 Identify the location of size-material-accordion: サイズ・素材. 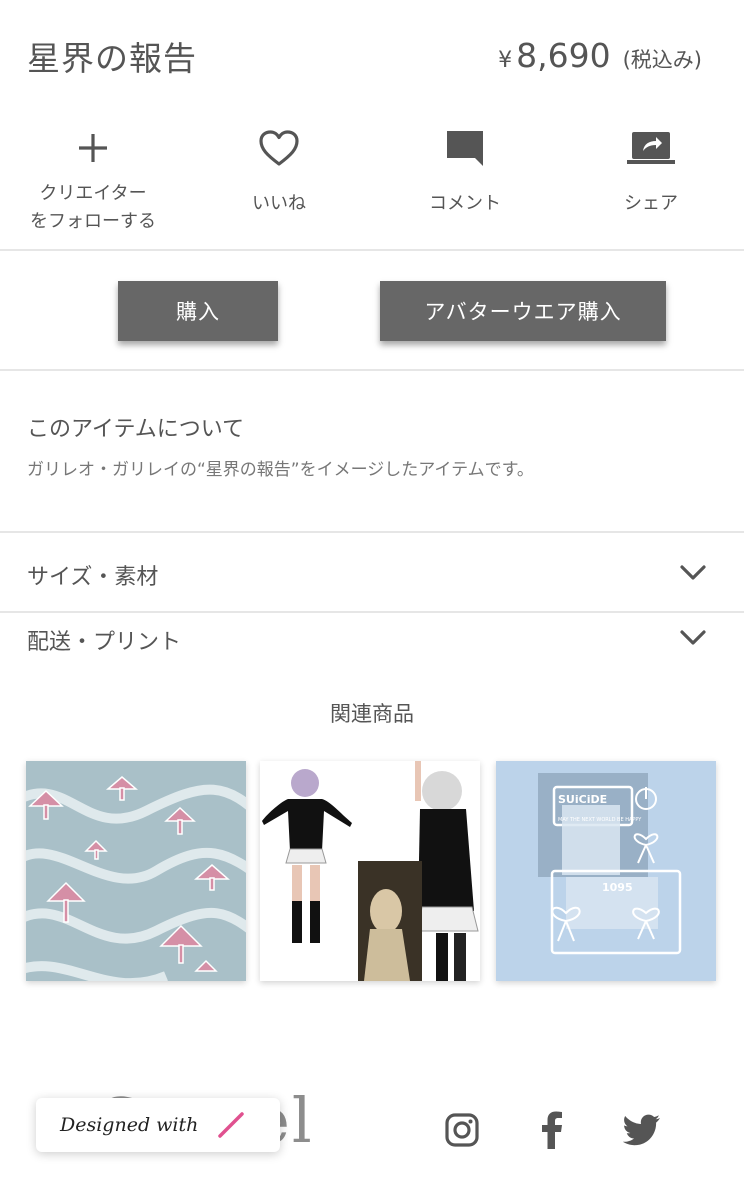
(372, 574).